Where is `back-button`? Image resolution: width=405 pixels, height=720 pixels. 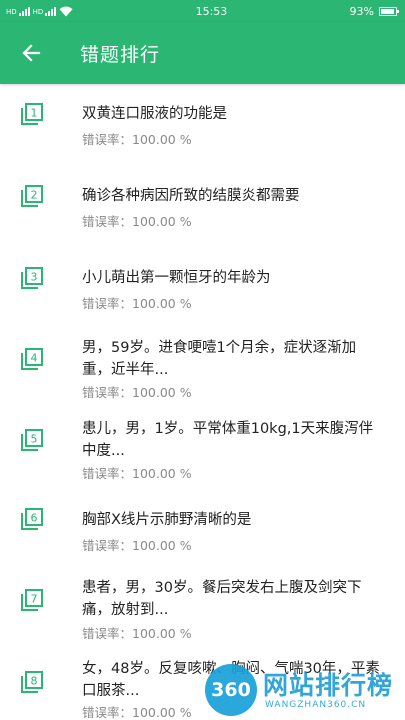
back-button is located at coordinates (31, 53).